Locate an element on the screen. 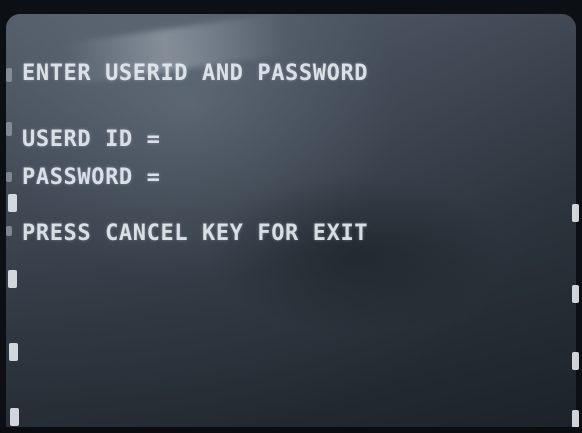  password-field: PASSWORD = is located at coordinates (91, 177).